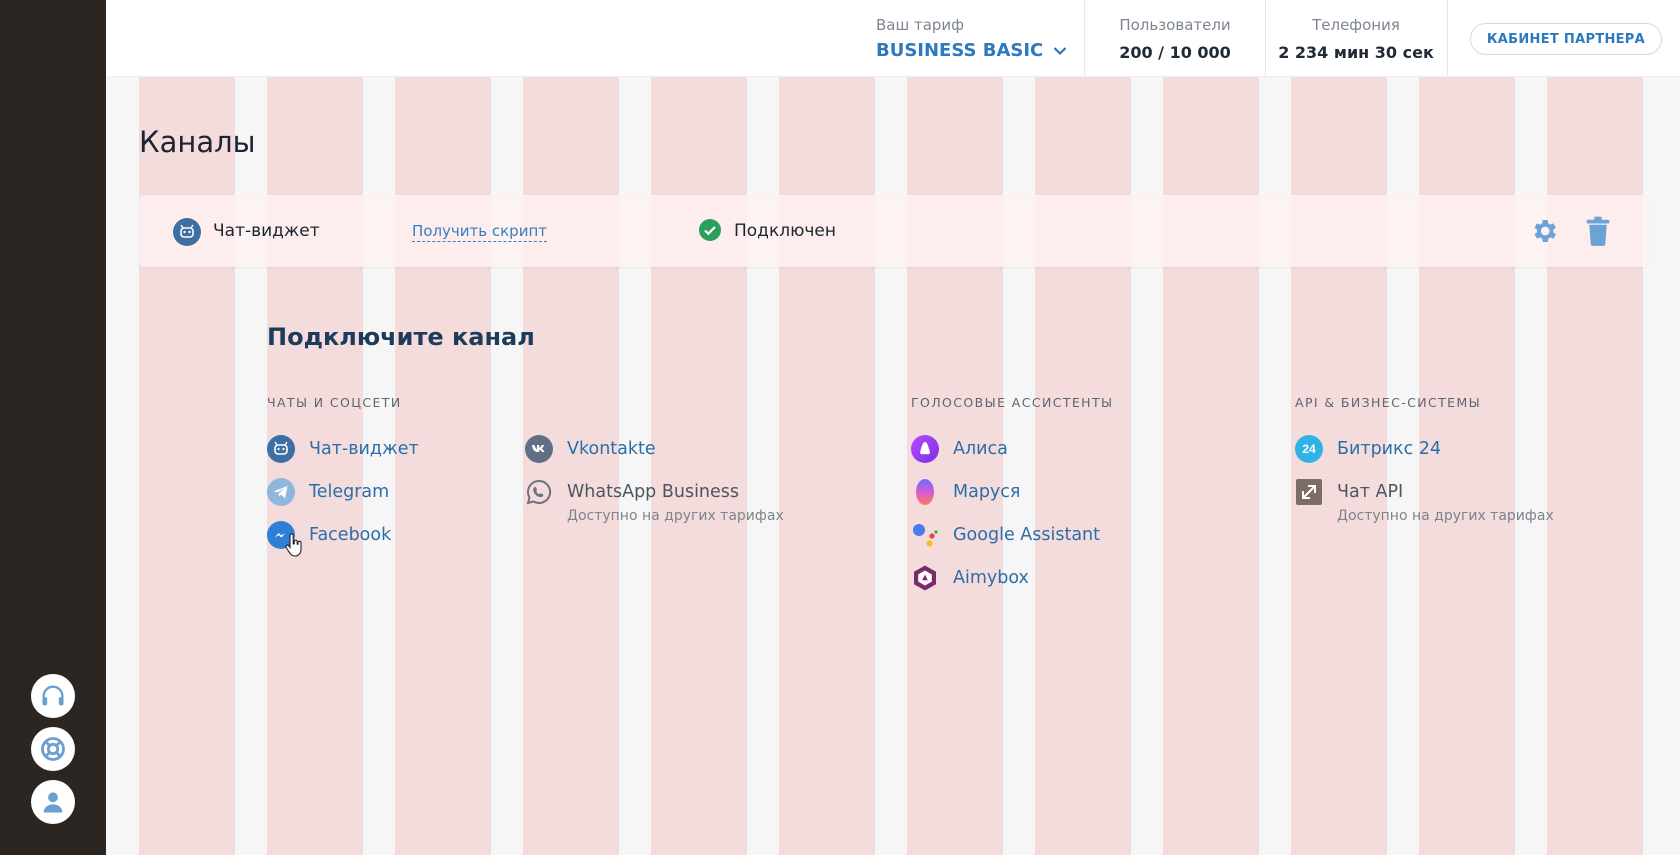 This screenshot has height=855, width=1680. Describe the element at coordinates (710, 230) in the screenshot. I see `check-circle-icon` at that location.